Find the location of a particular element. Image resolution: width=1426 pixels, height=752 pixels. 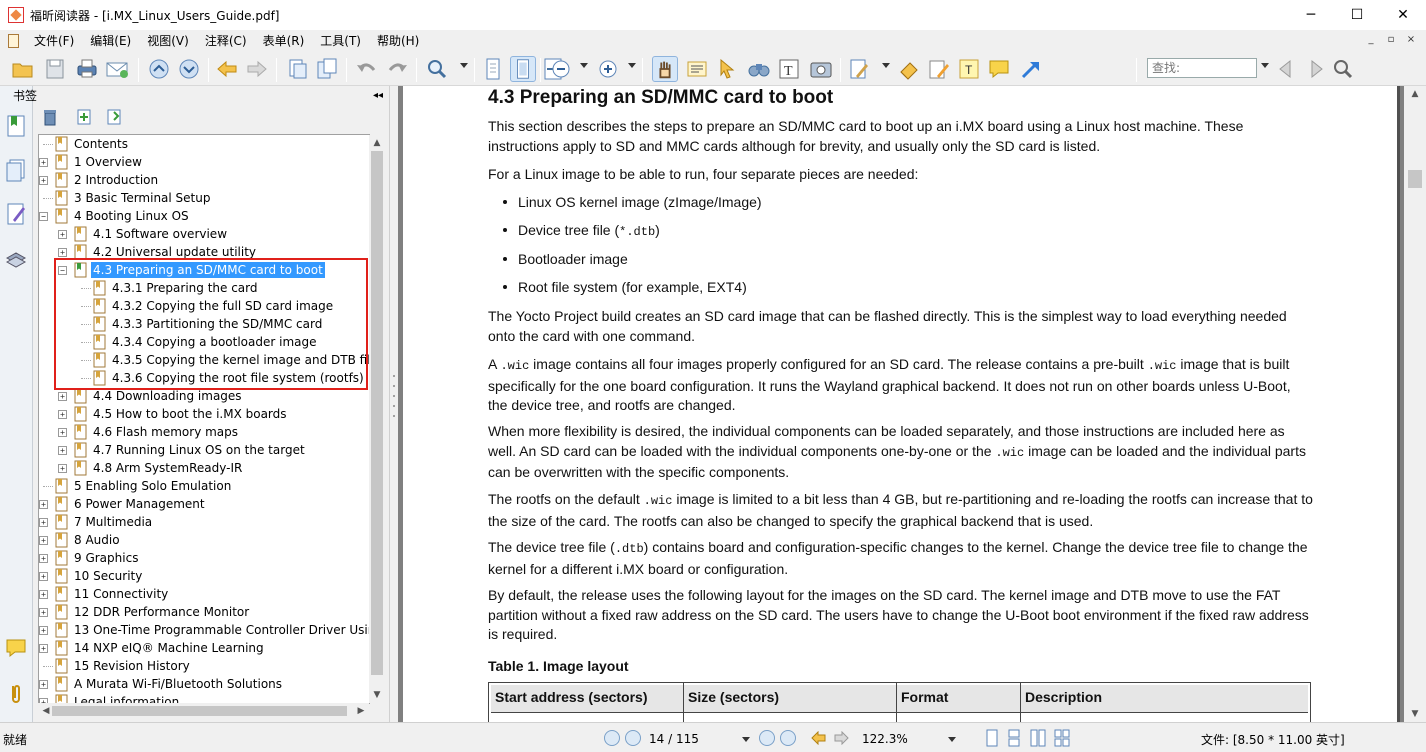

find-previous-icon is located at coordinates (1287, 69).